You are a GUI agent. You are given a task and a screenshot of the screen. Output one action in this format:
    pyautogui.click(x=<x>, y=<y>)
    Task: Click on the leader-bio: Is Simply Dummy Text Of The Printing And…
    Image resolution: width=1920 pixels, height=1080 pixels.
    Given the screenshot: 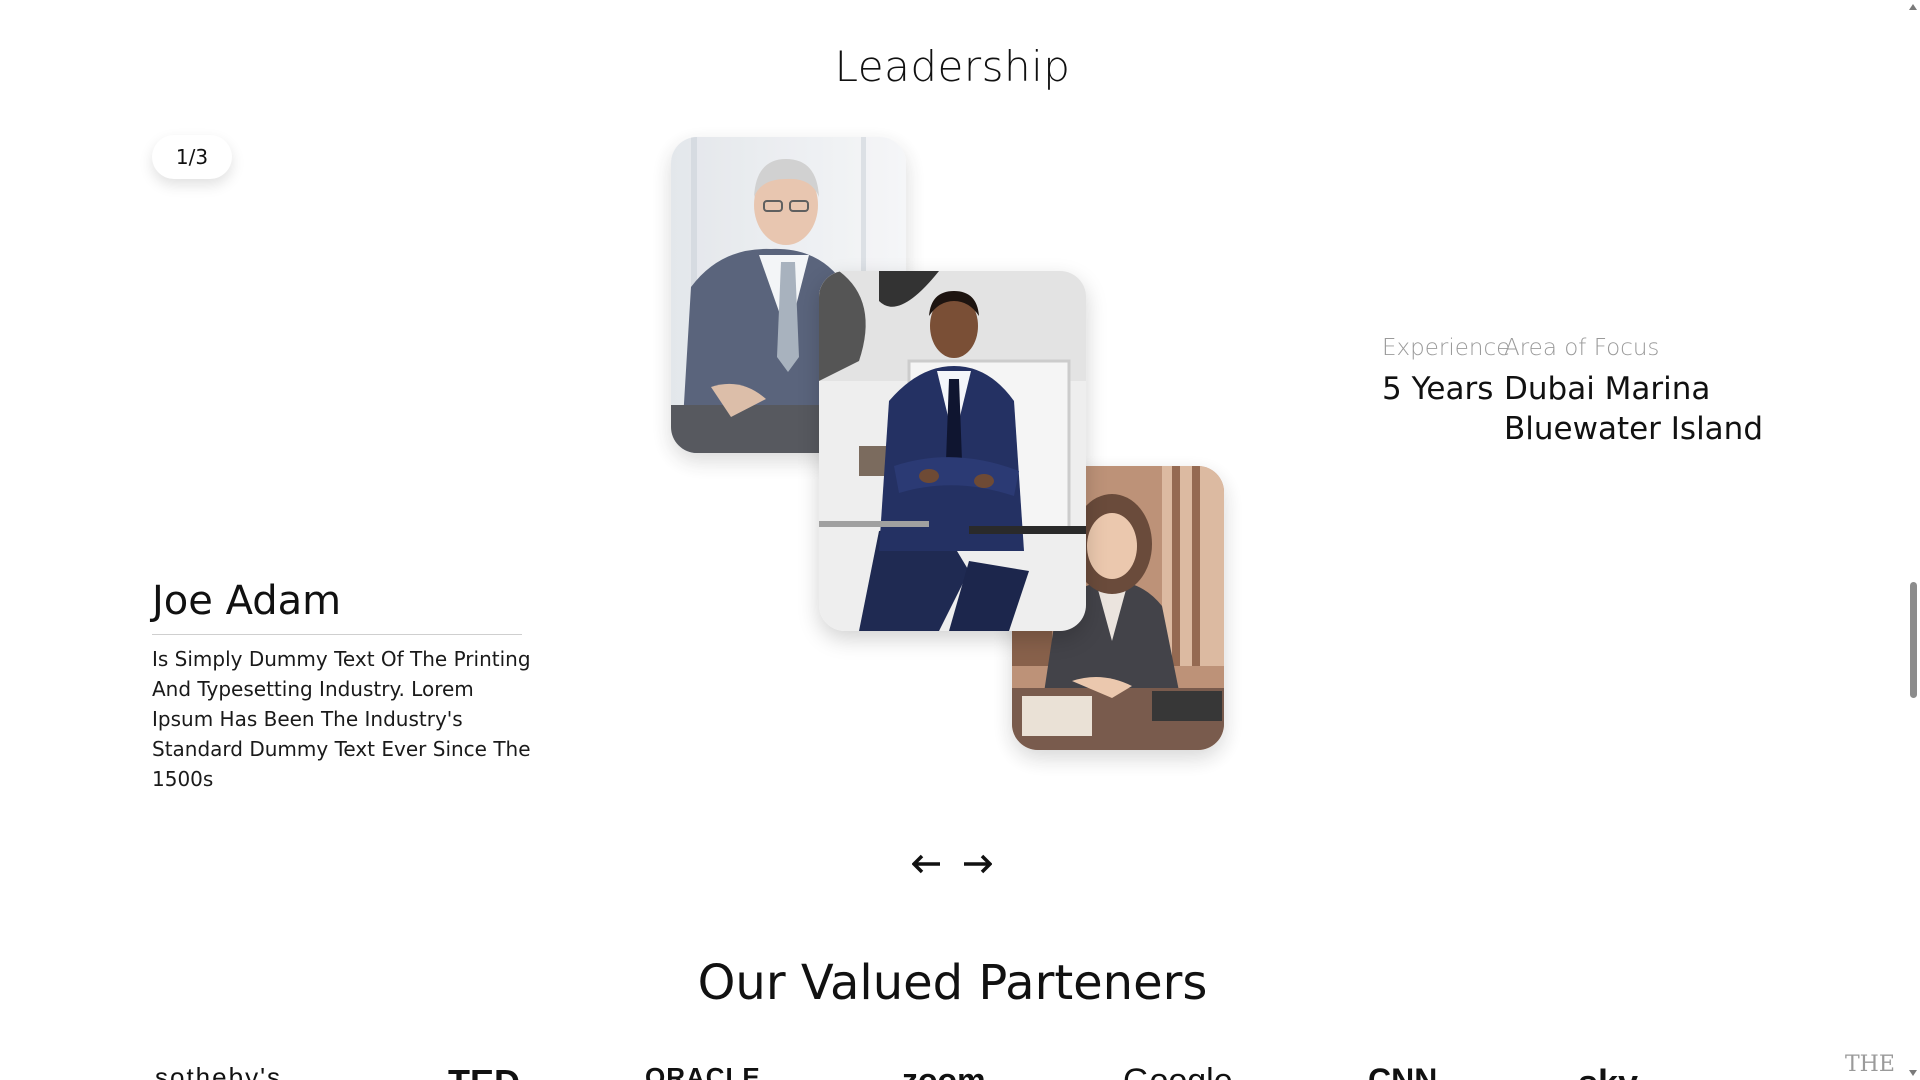 What is the action you would take?
    pyautogui.click(x=341, y=719)
    